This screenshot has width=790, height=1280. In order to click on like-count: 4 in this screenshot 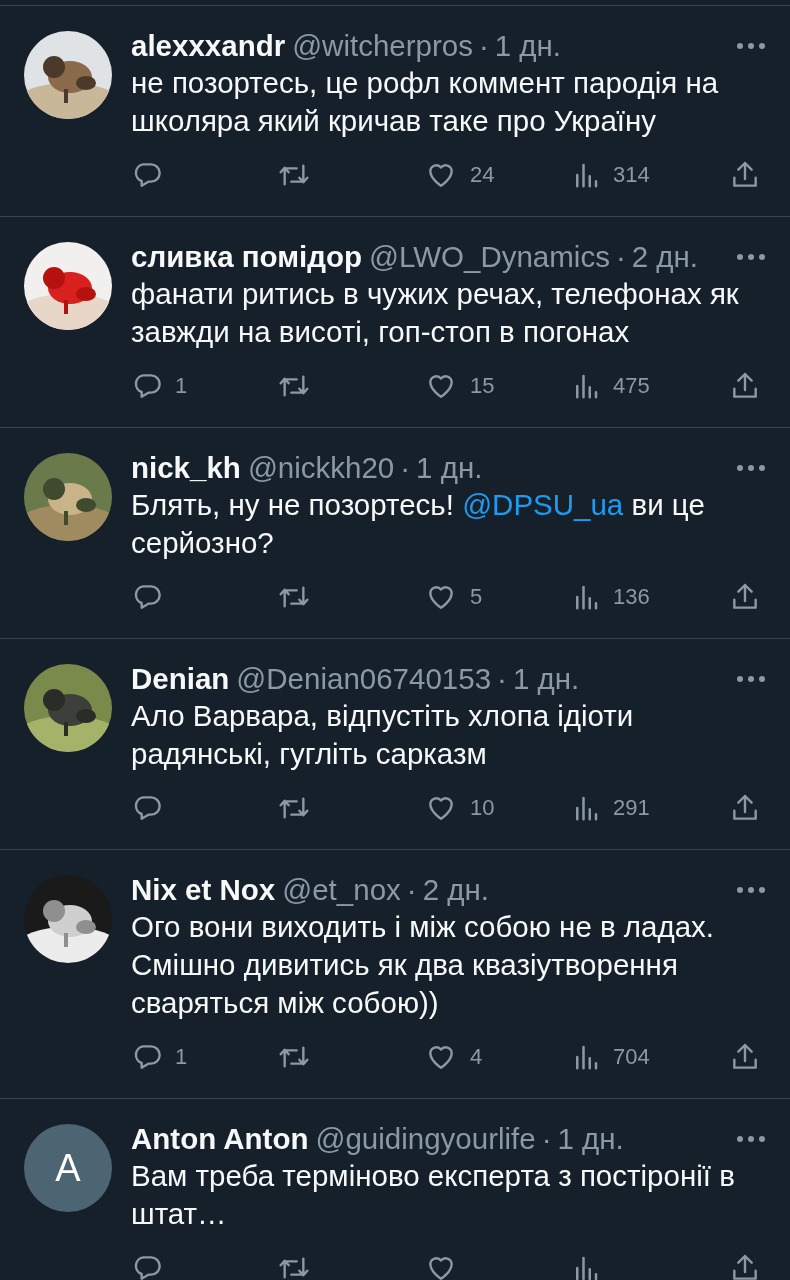, I will do `click(476, 1057)`.